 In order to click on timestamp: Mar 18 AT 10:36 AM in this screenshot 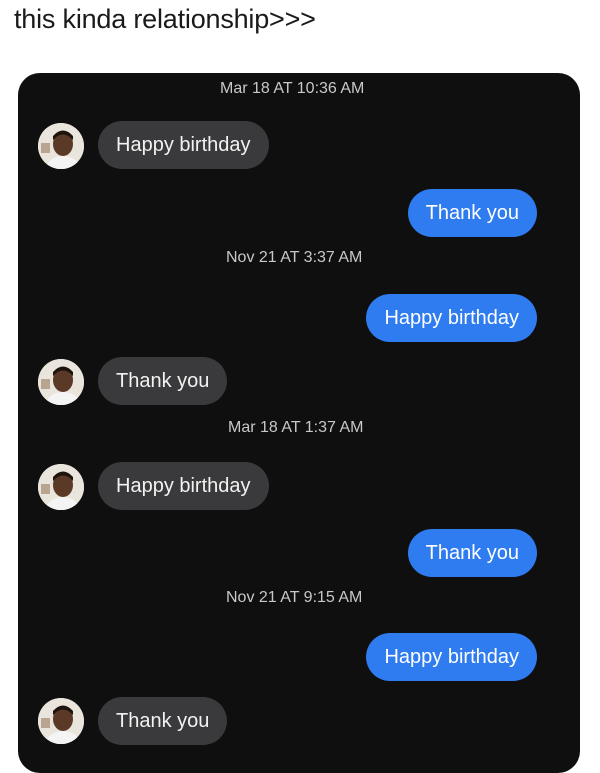, I will do `click(292, 88)`.